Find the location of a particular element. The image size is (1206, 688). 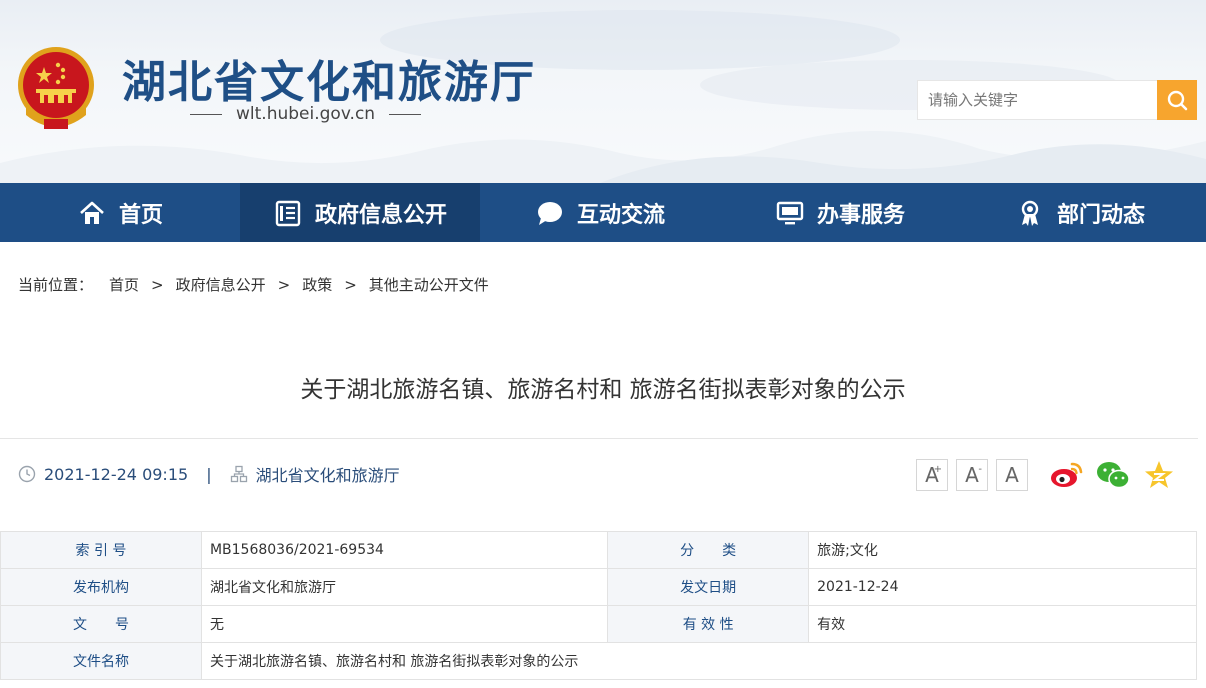

share-qzone-button is located at coordinates (1159, 475).